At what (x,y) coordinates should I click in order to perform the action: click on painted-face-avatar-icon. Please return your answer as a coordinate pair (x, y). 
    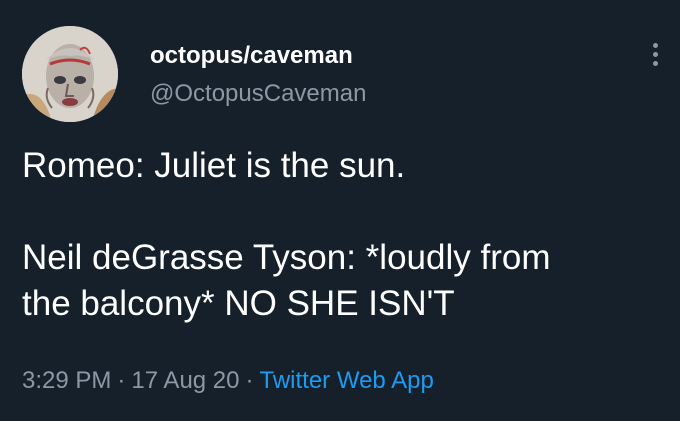
    Looking at the image, I should click on (70, 74).